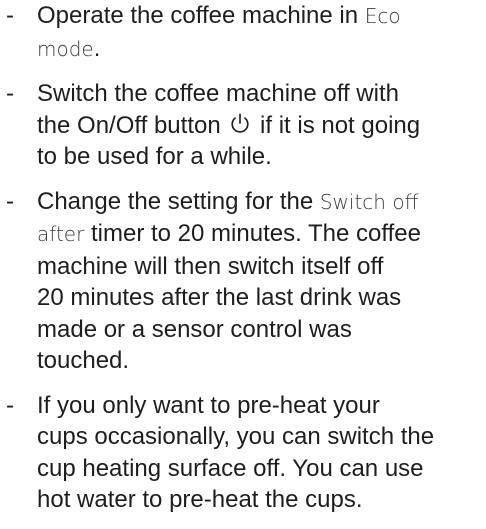 The image size is (486, 529). I want to click on text-run: made or a sensor control was, so click(194, 329).